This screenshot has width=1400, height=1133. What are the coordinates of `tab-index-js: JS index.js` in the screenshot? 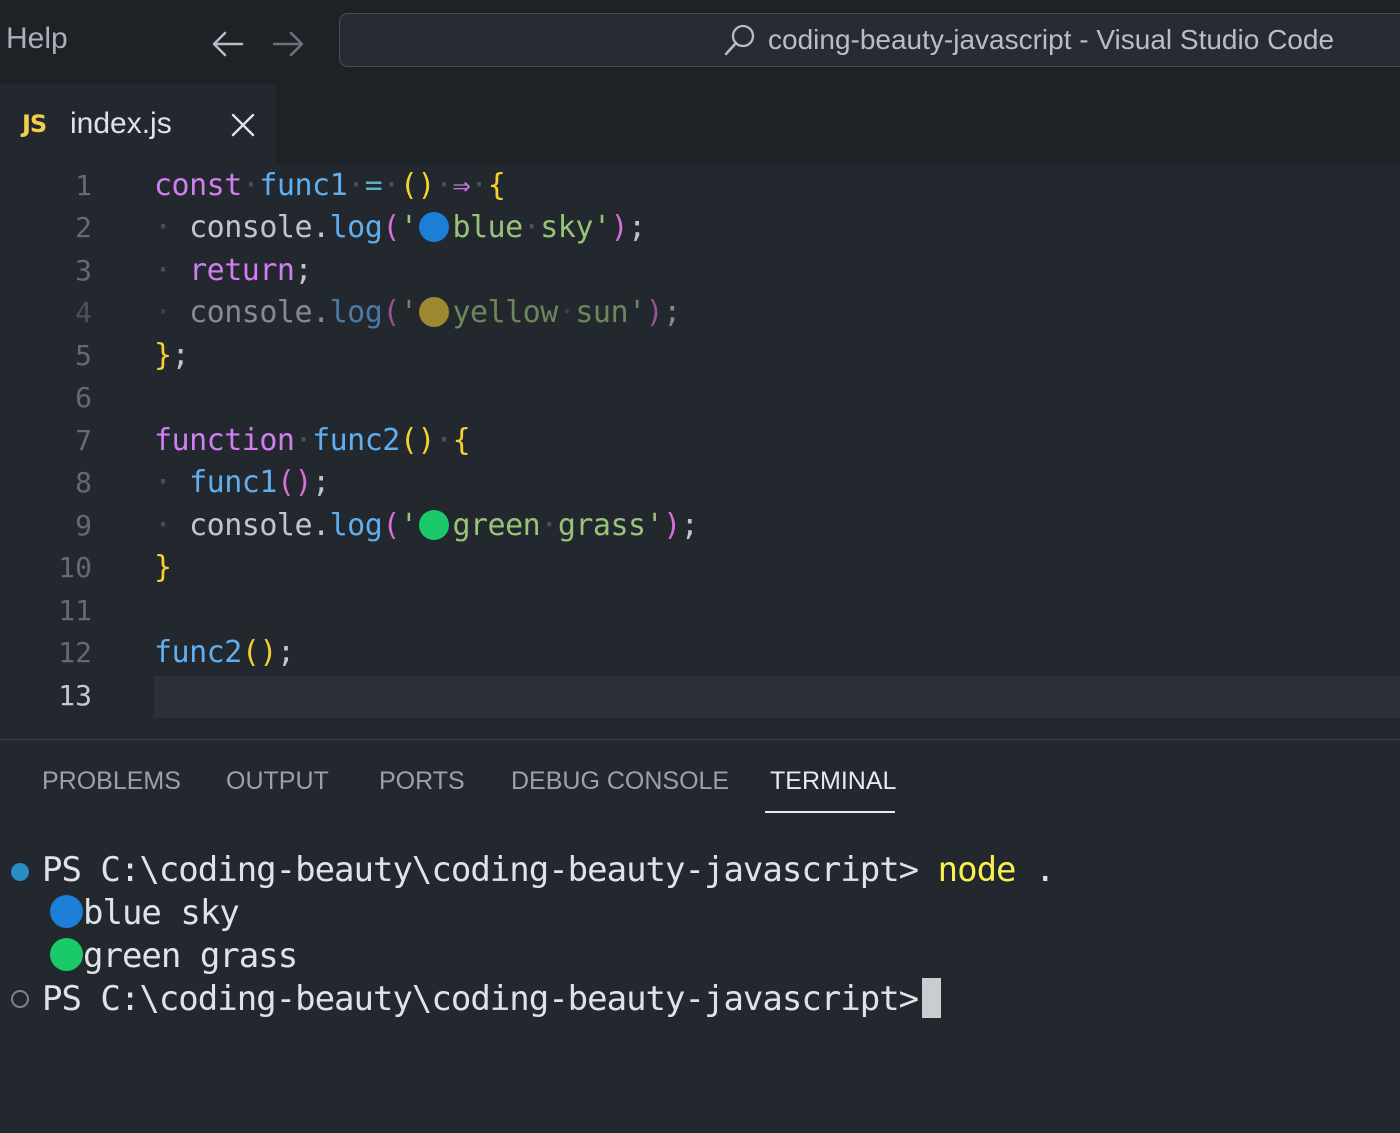 It's located at (138, 124).